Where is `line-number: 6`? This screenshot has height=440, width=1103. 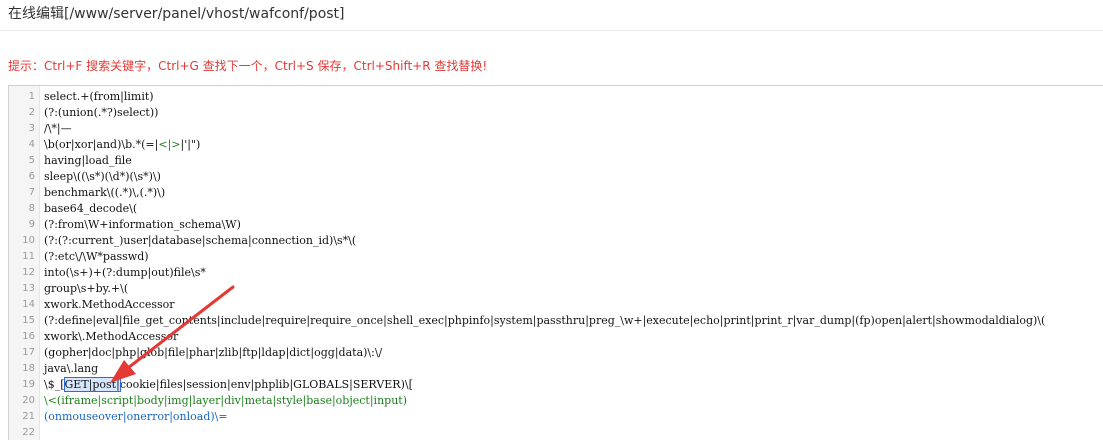
line-number: 6 is located at coordinates (31, 176).